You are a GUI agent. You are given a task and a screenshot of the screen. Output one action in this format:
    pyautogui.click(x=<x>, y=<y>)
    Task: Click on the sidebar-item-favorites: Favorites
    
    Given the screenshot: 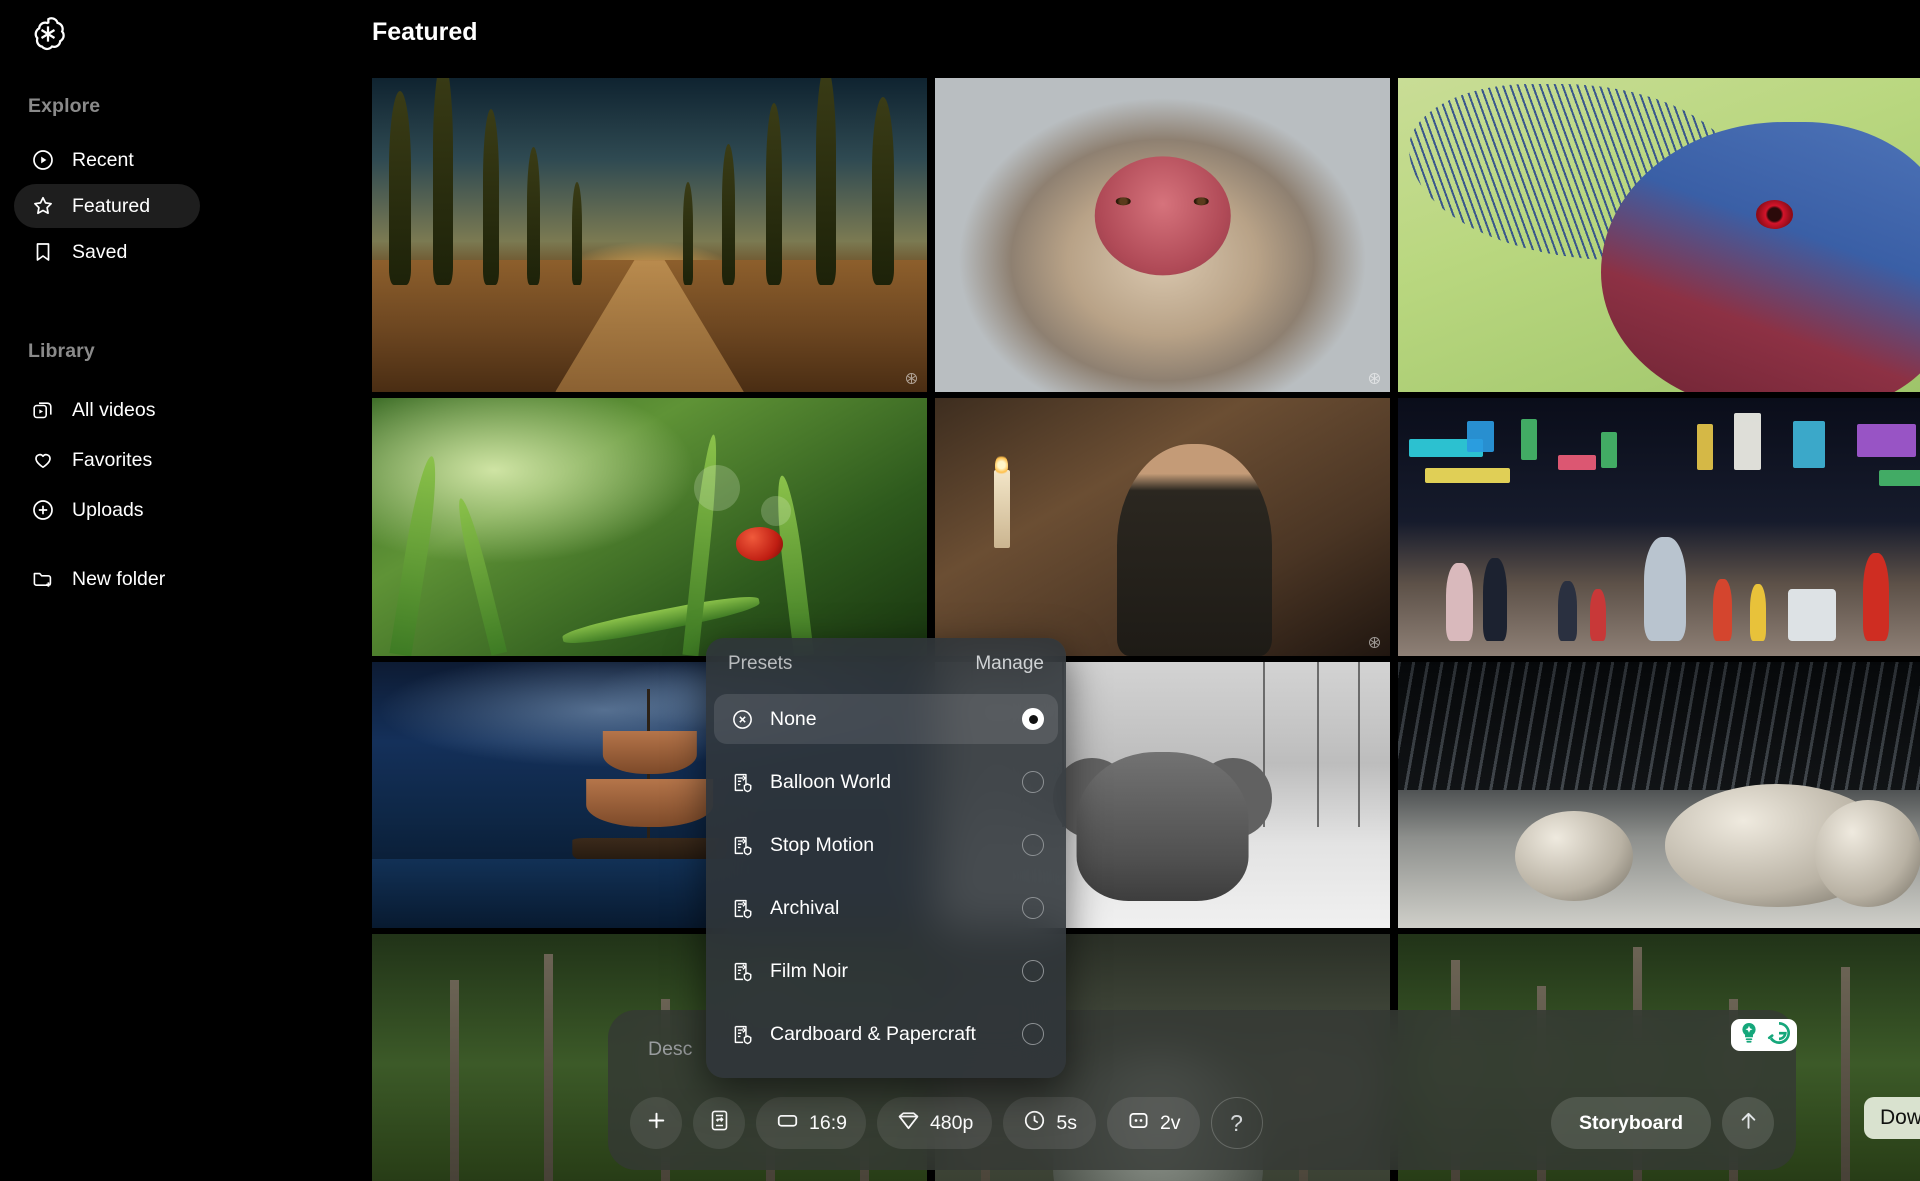 What is the action you would take?
    pyautogui.click(x=107, y=460)
    